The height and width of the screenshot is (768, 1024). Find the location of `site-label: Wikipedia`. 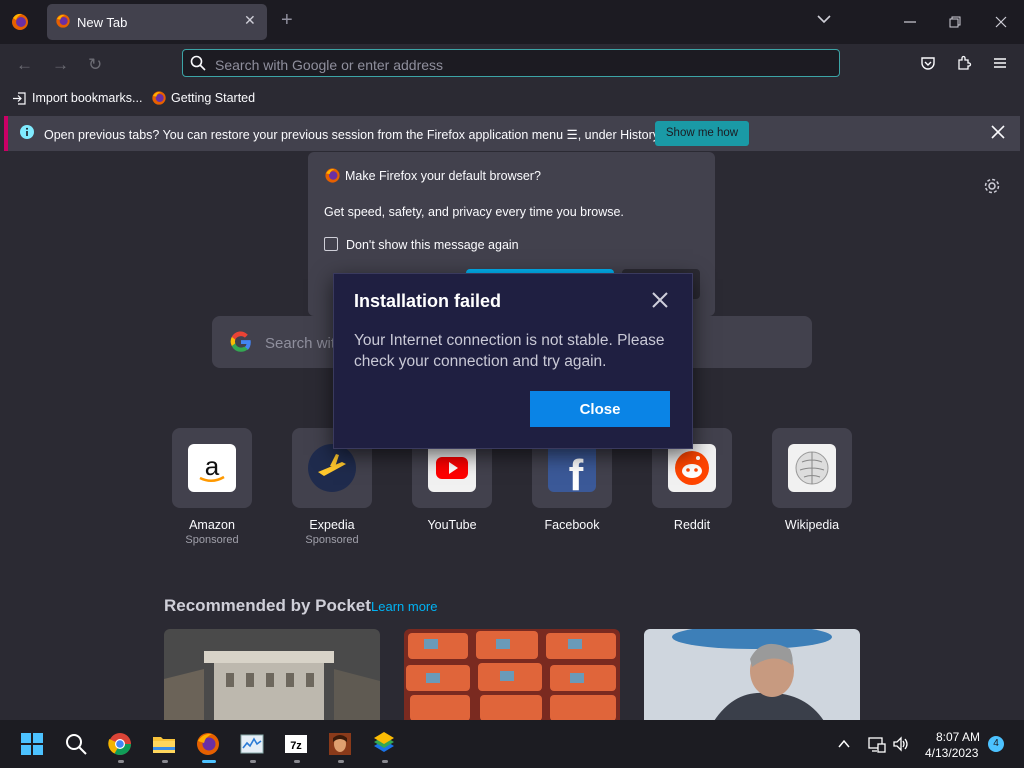

site-label: Wikipedia is located at coordinates (812, 525).